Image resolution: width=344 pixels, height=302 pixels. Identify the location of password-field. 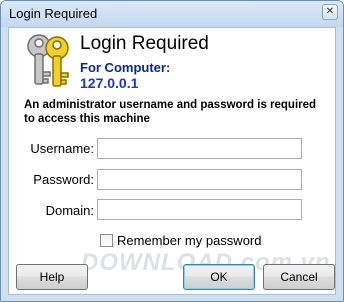
(199, 179).